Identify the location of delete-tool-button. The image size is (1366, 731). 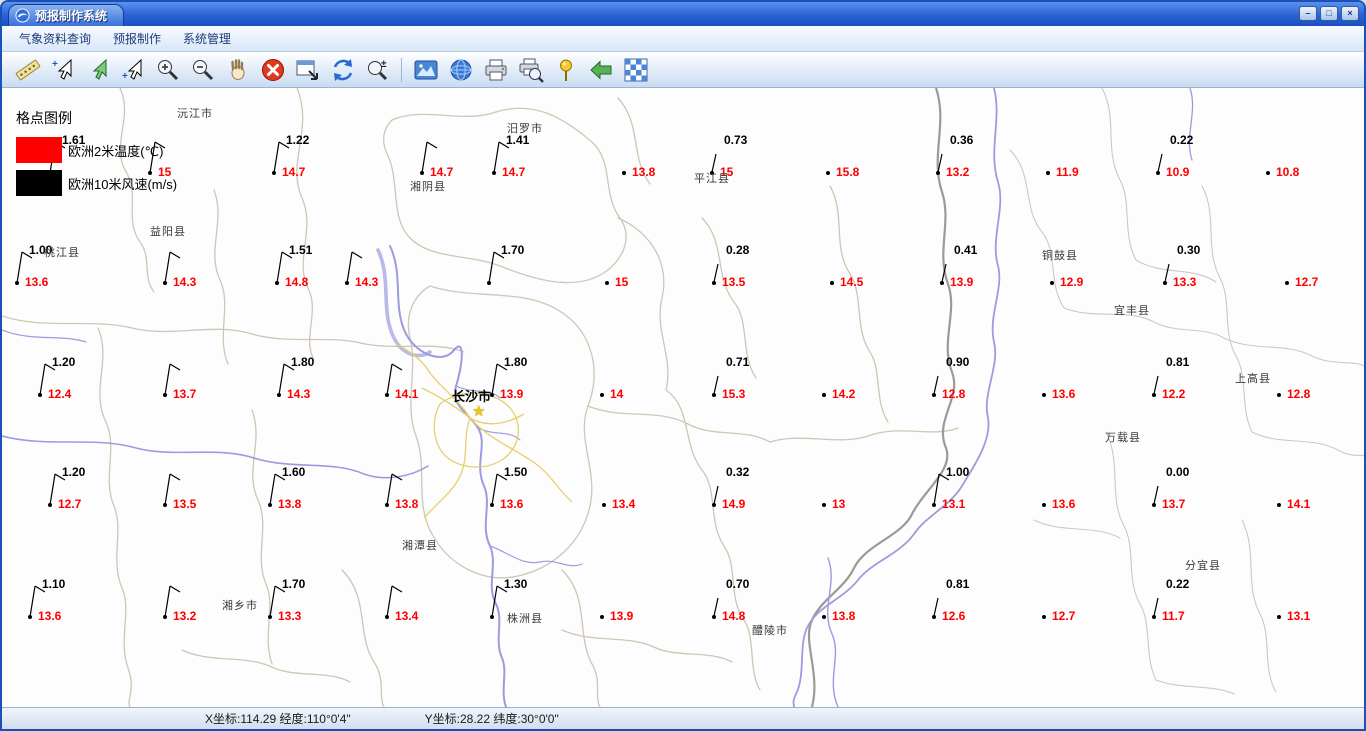
(272, 70).